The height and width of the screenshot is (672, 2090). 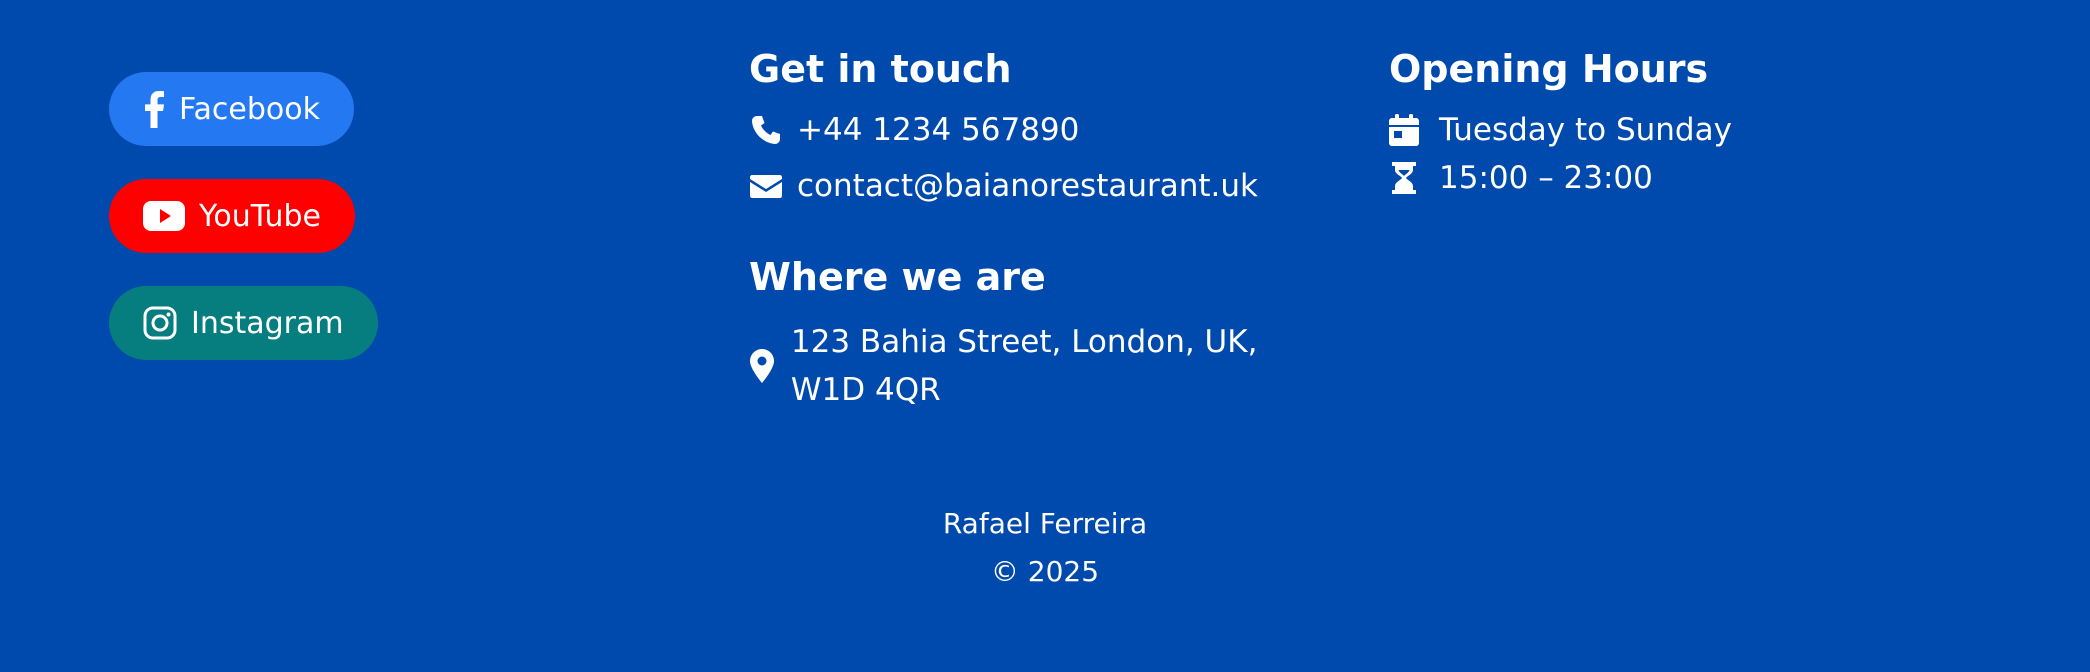 What do you see at coordinates (160, 323) in the screenshot?
I see `instagram-icon` at bounding box center [160, 323].